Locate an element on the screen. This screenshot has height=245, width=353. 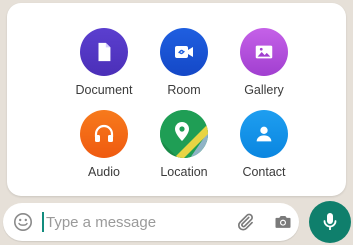
message-composer is located at coordinates (151, 222).